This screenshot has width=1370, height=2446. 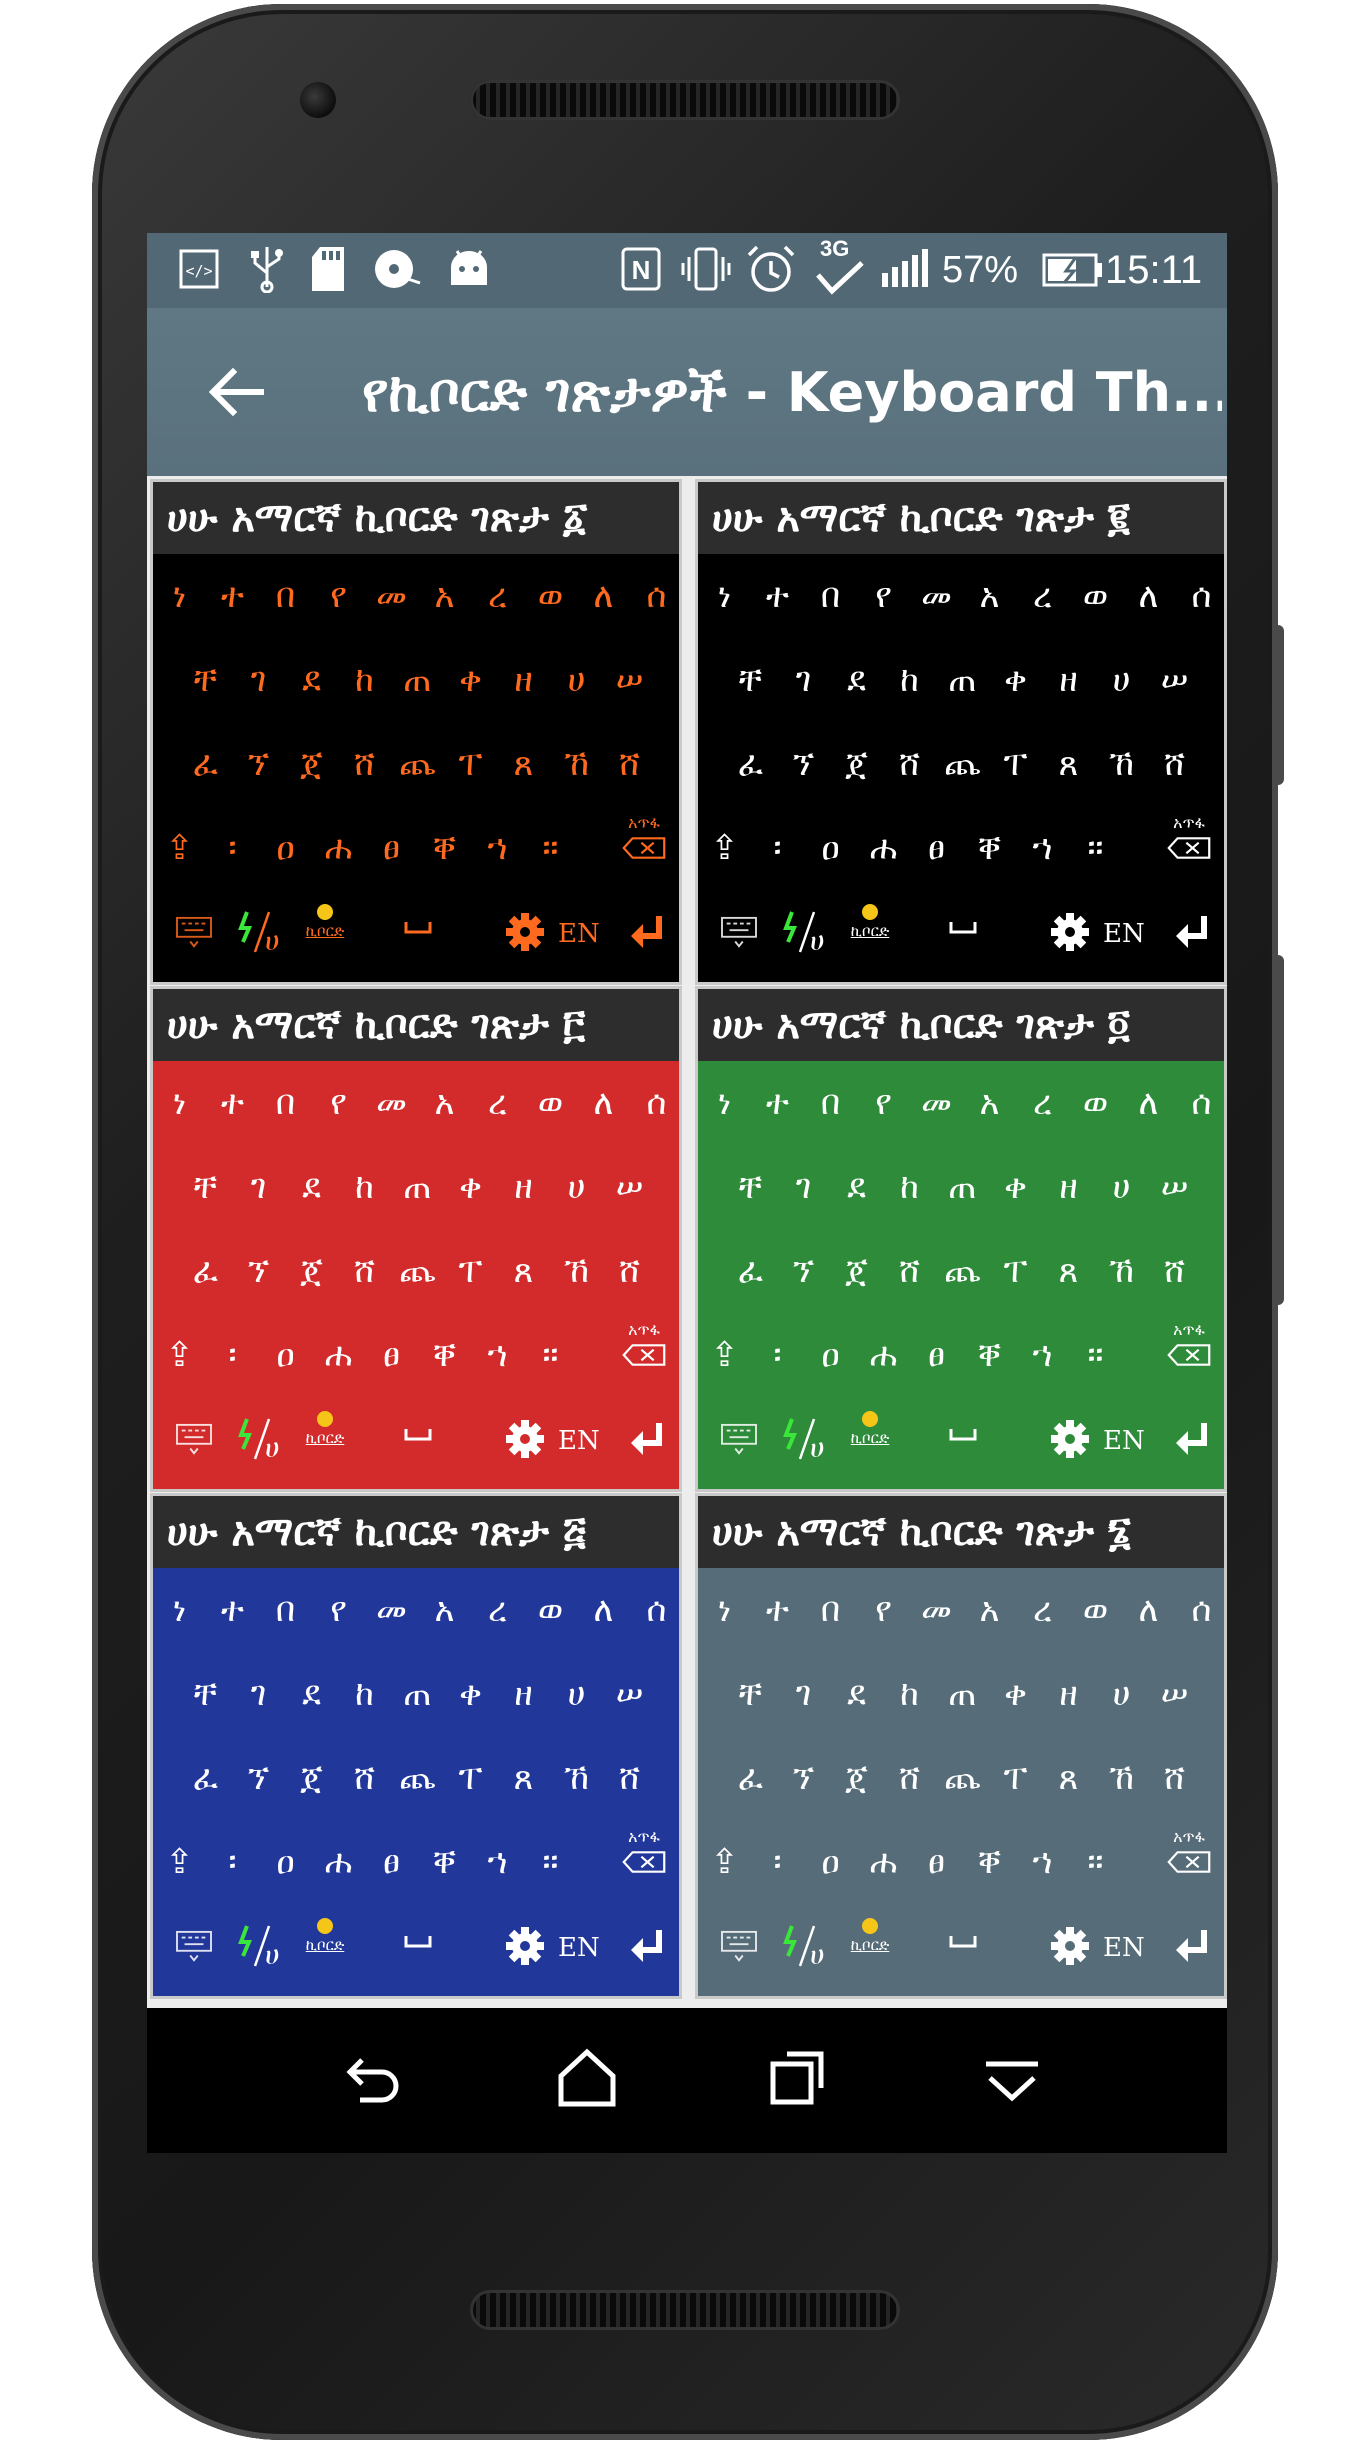 What do you see at coordinates (418, 1942) in the screenshot?
I see `spacebar-icon` at bounding box center [418, 1942].